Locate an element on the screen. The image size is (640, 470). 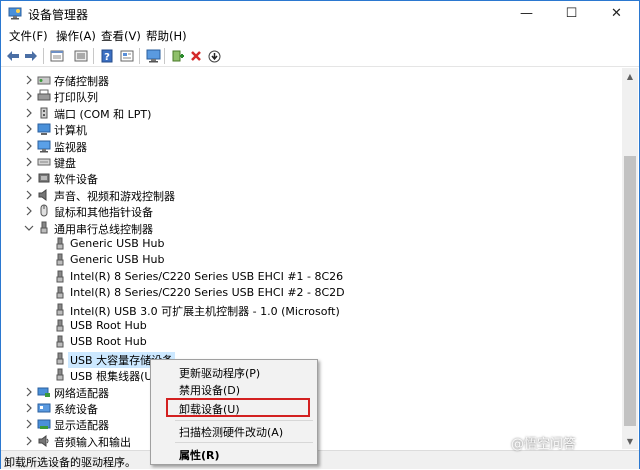
back-button is located at coordinates (13, 56).